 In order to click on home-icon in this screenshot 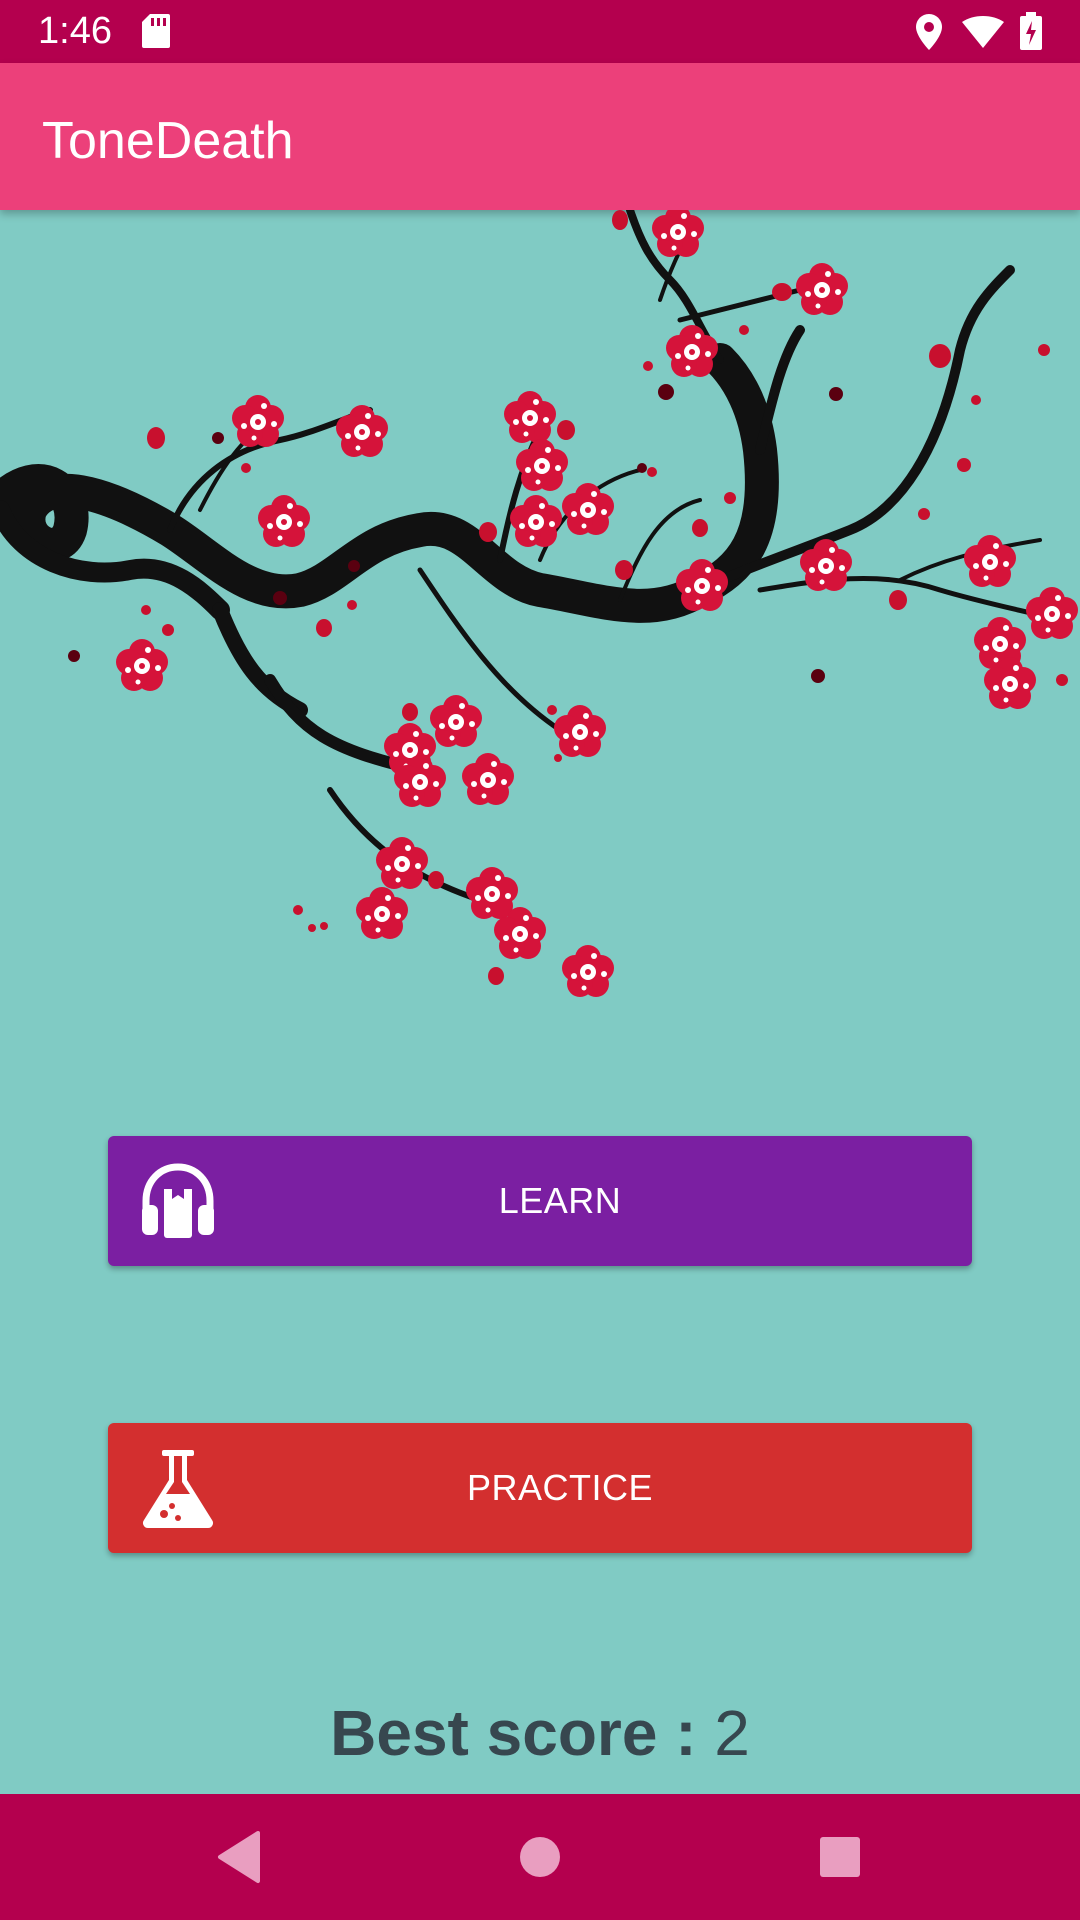, I will do `click(540, 1857)`.